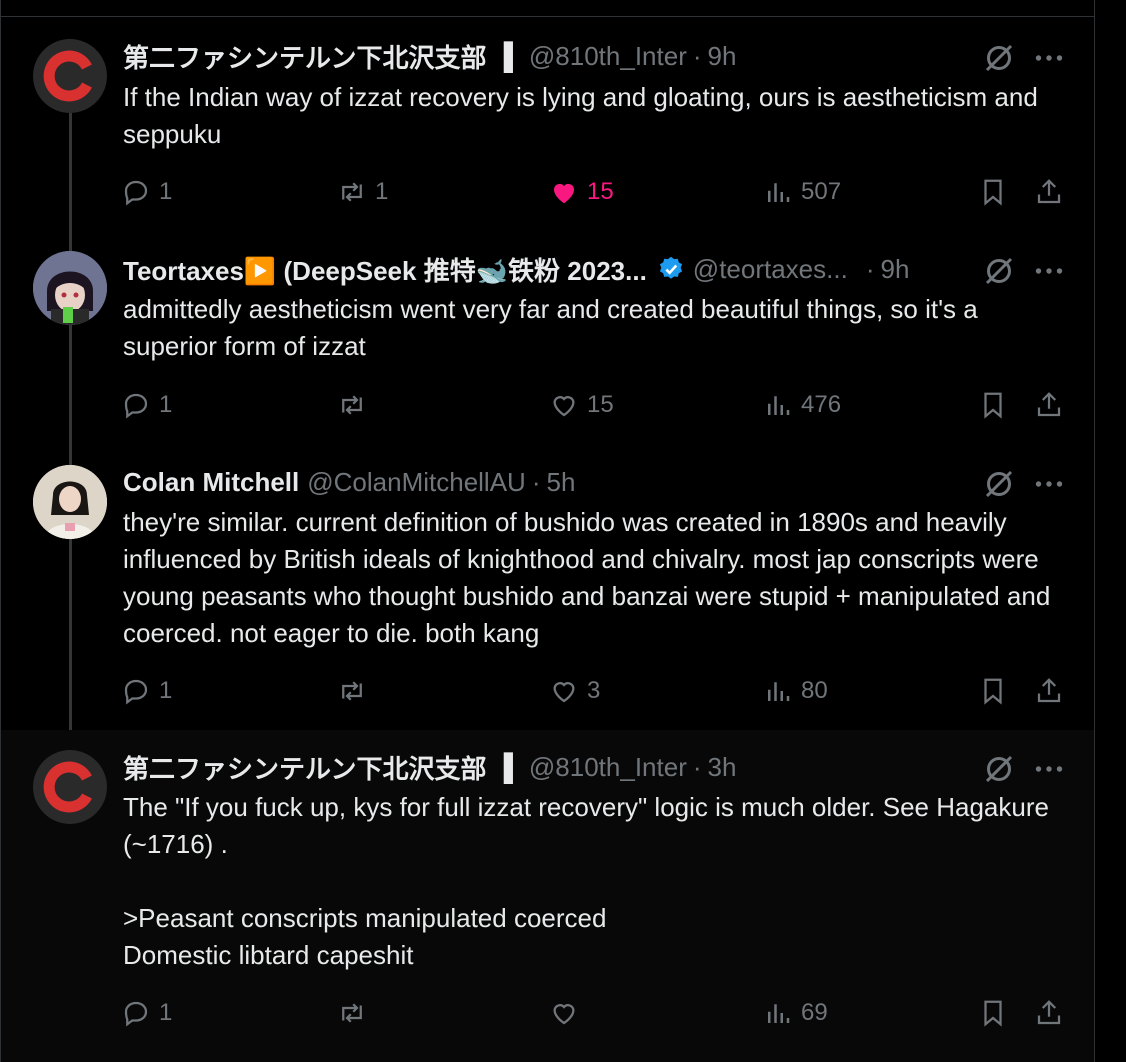 This screenshot has width=1126, height=1062. I want to click on display-name: Colan Mitchell, so click(211, 482).